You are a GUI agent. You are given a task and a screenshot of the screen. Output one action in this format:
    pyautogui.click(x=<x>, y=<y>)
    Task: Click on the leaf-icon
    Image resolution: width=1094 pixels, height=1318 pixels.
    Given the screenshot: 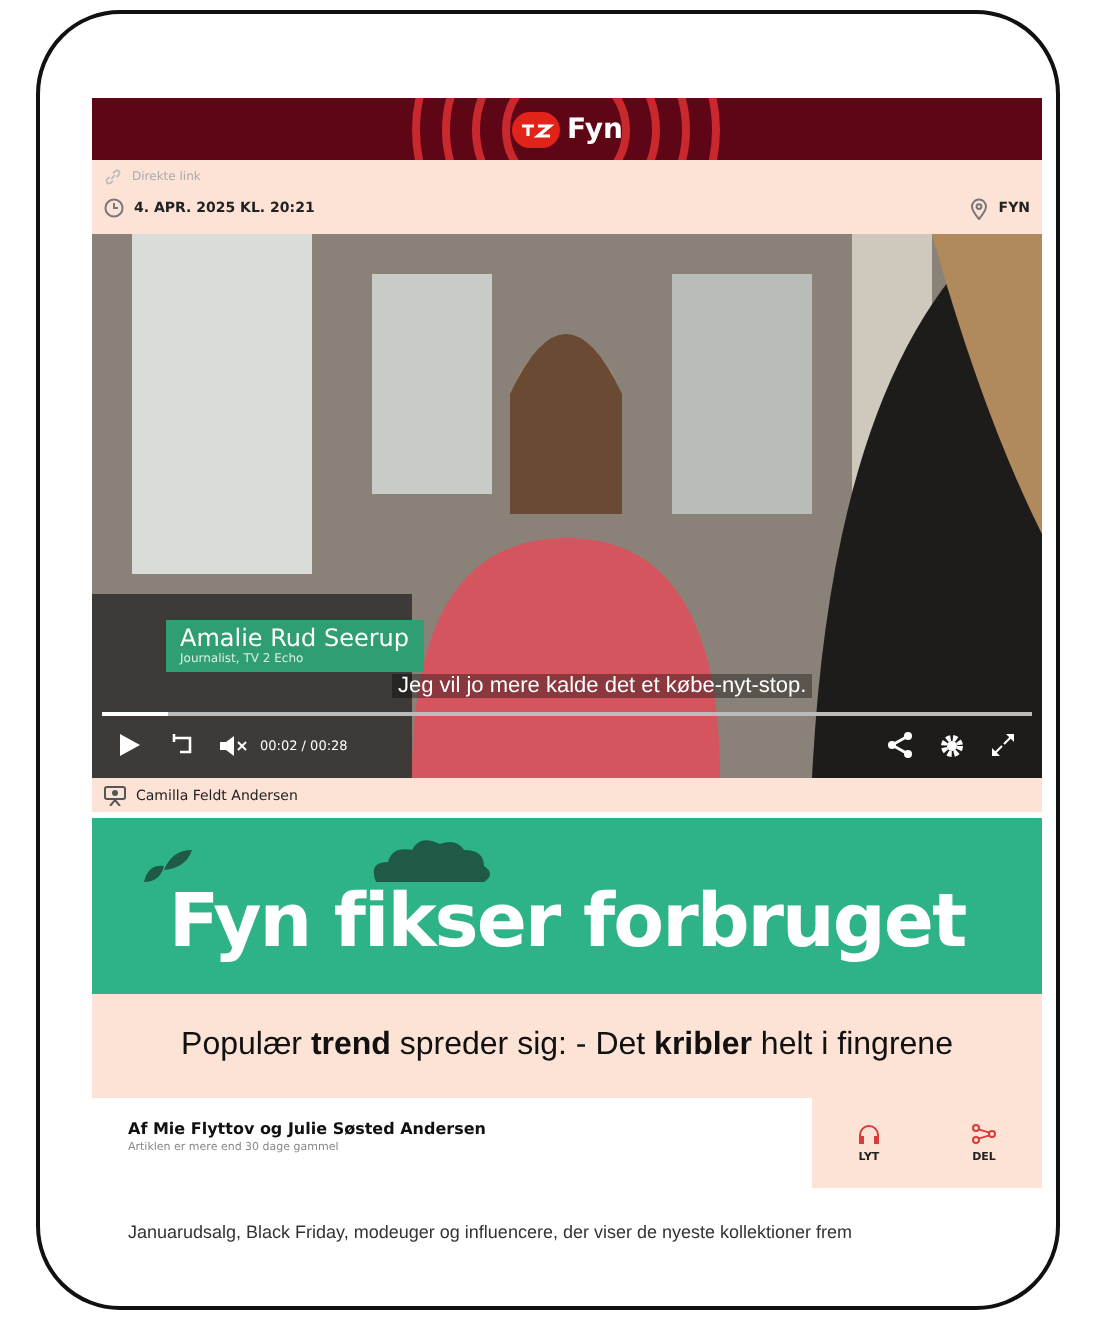 What is the action you would take?
    pyautogui.click(x=168, y=868)
    